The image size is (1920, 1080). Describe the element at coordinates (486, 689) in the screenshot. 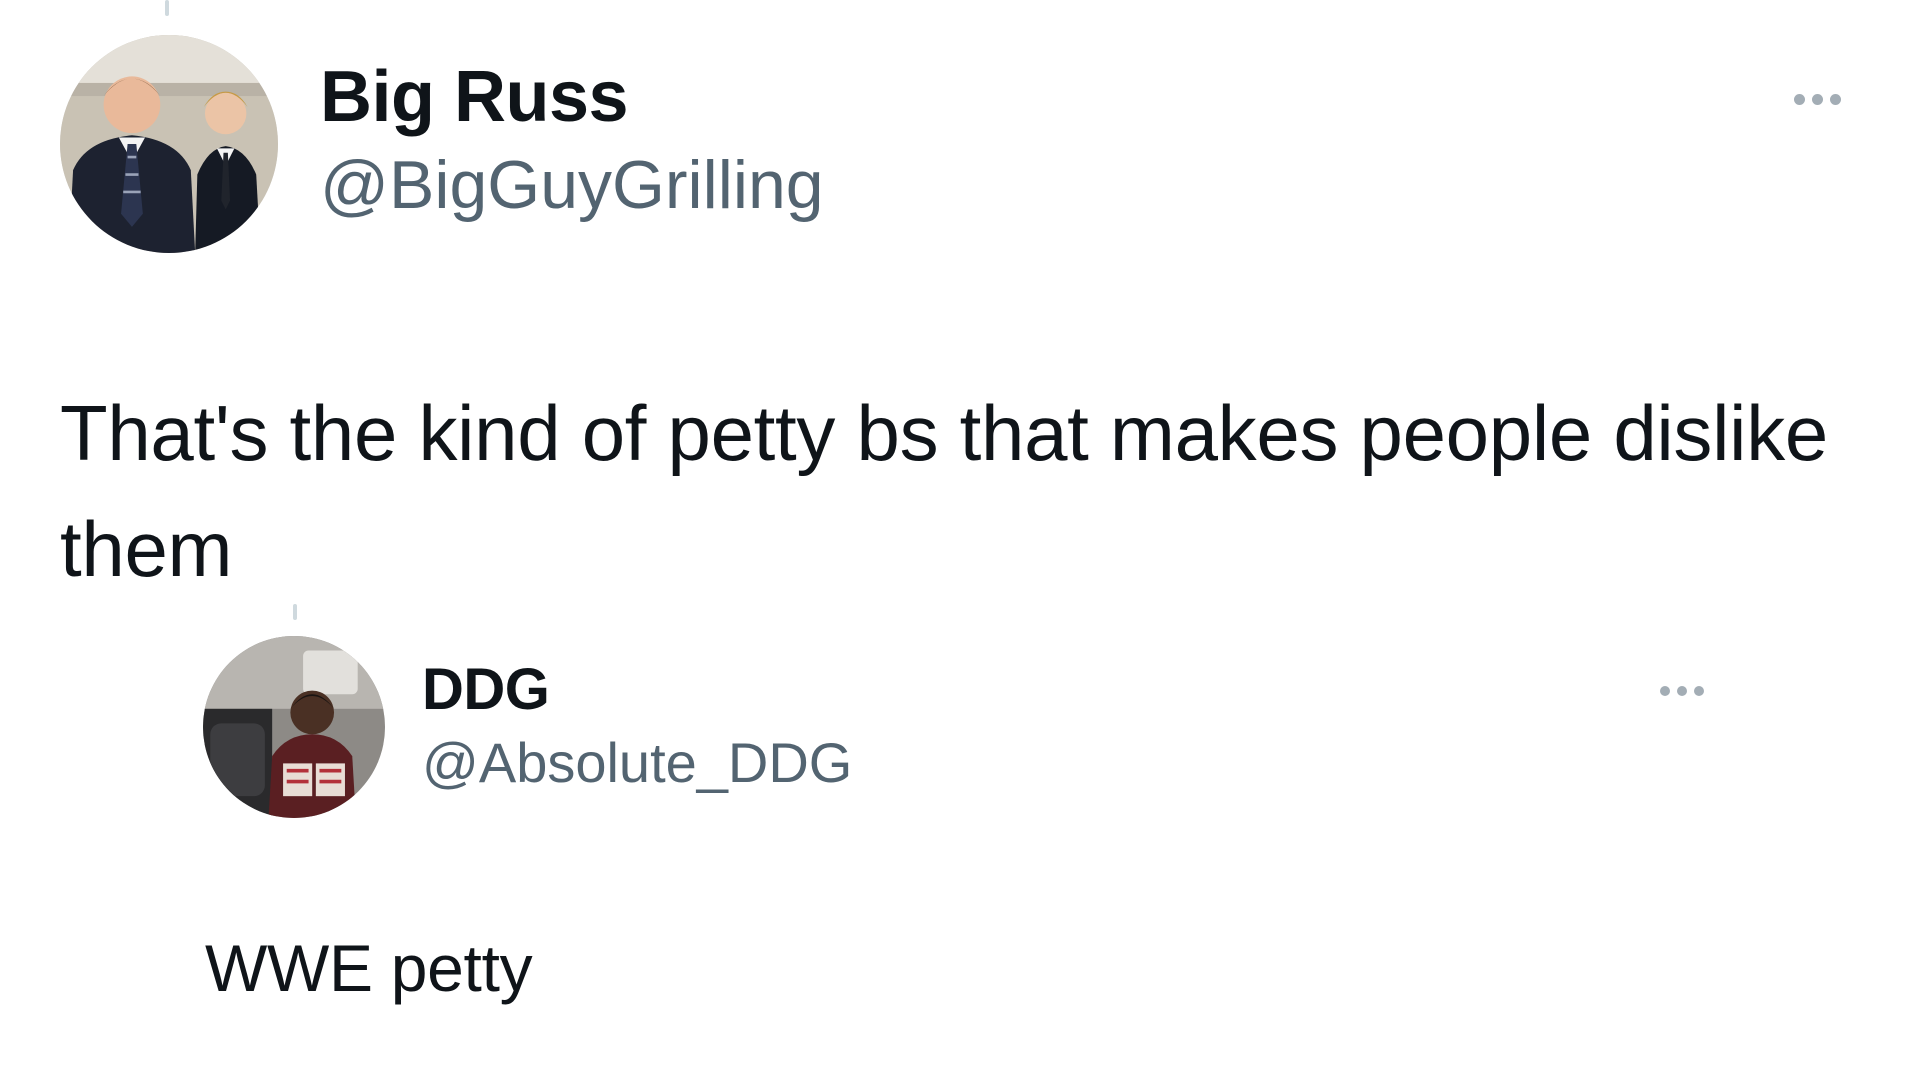

I see `display-name: DDG` at that location.